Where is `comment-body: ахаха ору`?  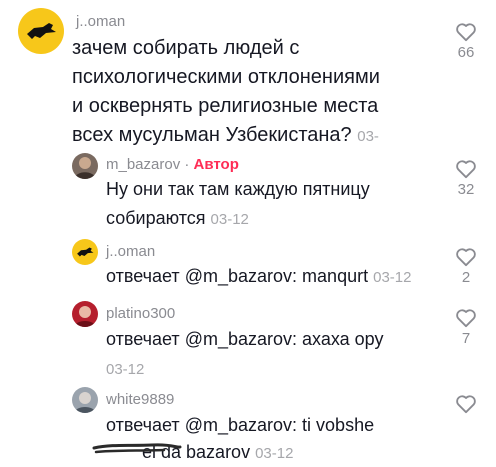
comment-body: ахаха ору is located at coordinates (343, 339).